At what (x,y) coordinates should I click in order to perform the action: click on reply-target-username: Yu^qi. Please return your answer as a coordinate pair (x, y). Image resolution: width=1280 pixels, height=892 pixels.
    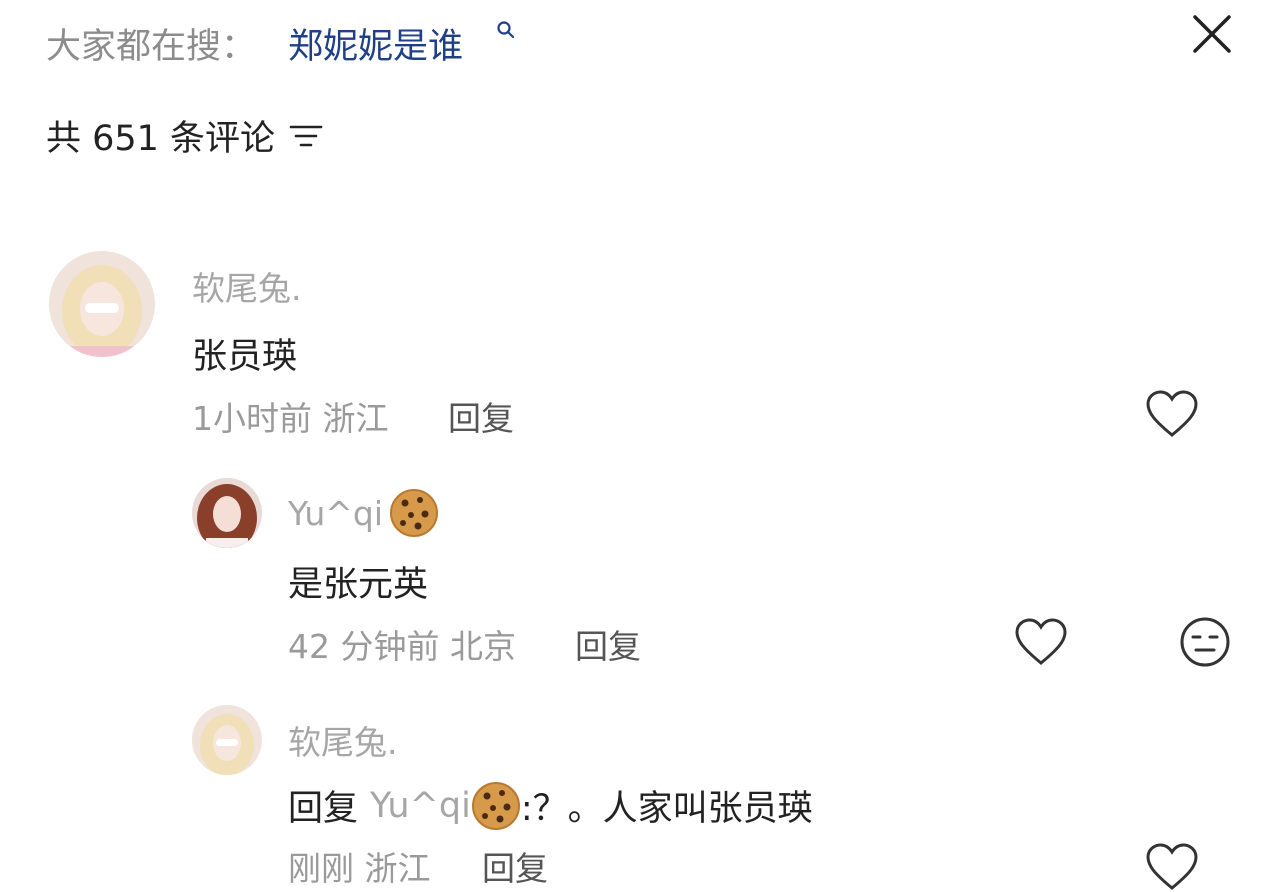
    Looking at the image, I should click on (420, 806).